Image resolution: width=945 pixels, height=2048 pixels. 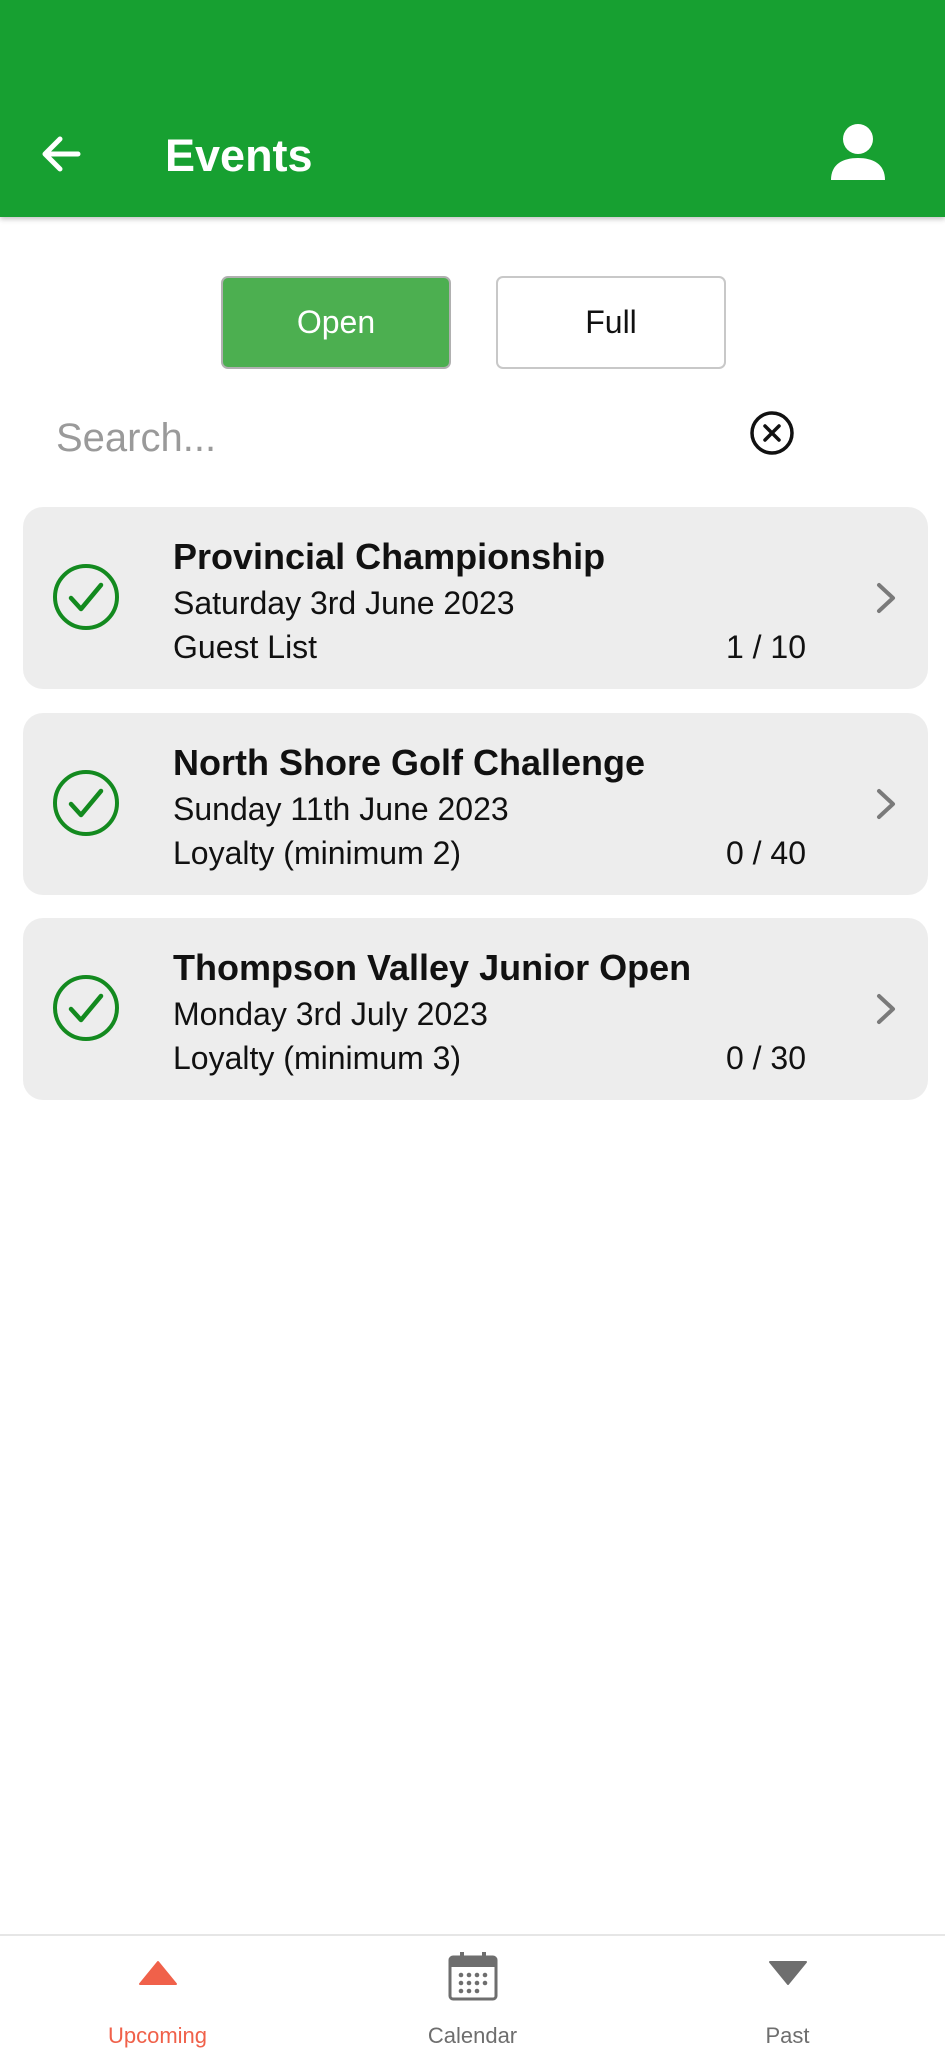 I want to click on app-bar: Events, so click(x=472, y=108).